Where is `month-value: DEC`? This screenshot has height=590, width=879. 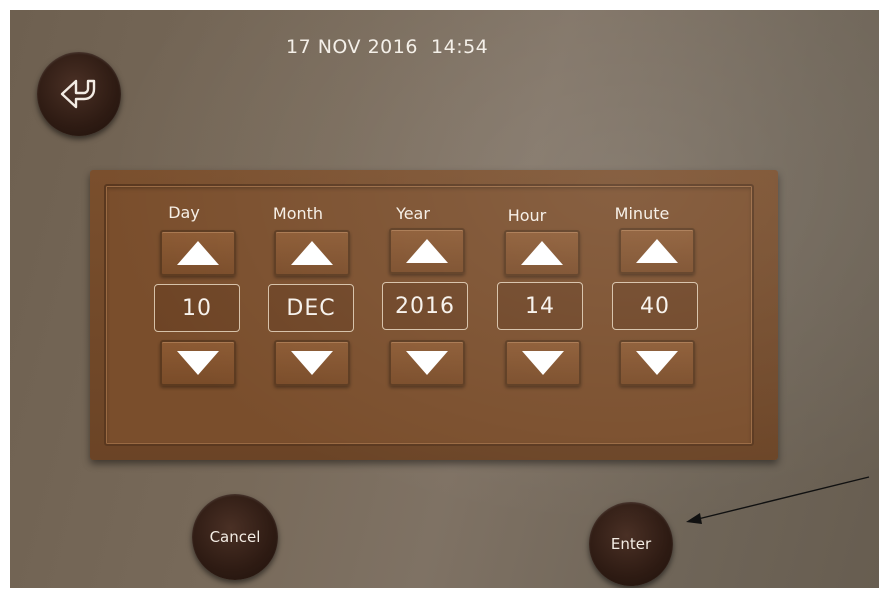 month-value: DEC is located at coordinates (311, 308).